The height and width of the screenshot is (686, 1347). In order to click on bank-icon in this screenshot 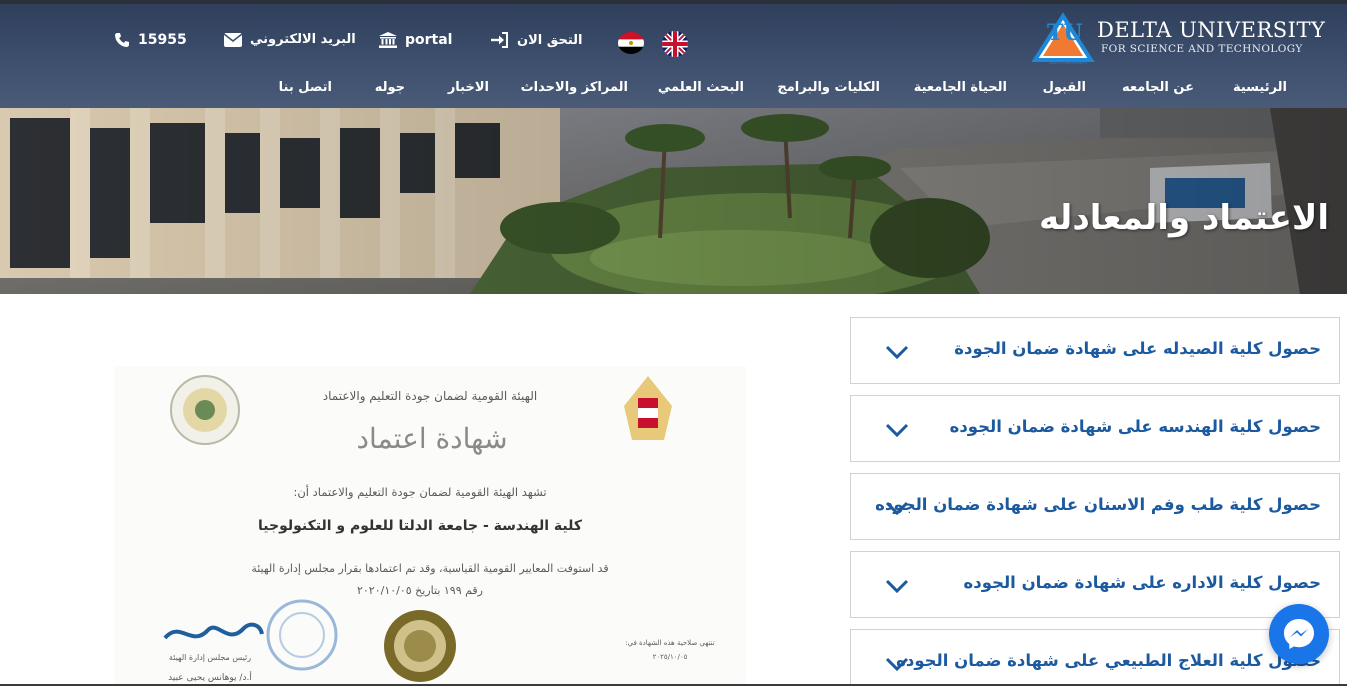, I will do `click(388, 40)`.